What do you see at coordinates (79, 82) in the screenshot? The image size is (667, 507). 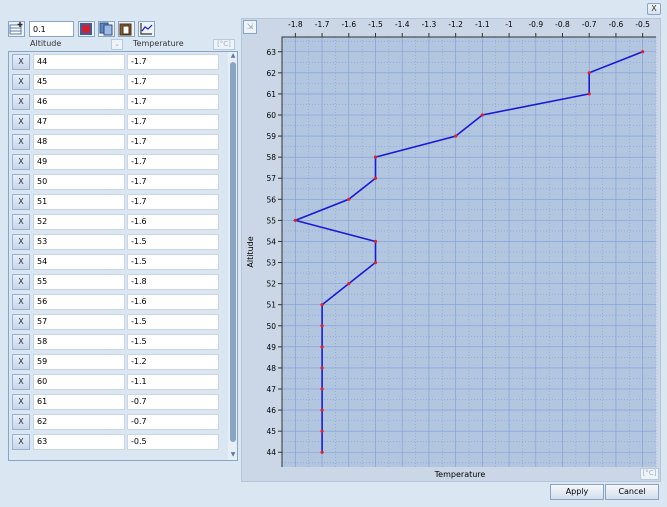 I see `altitude-cell: 45` at bounding box center [79, 82].